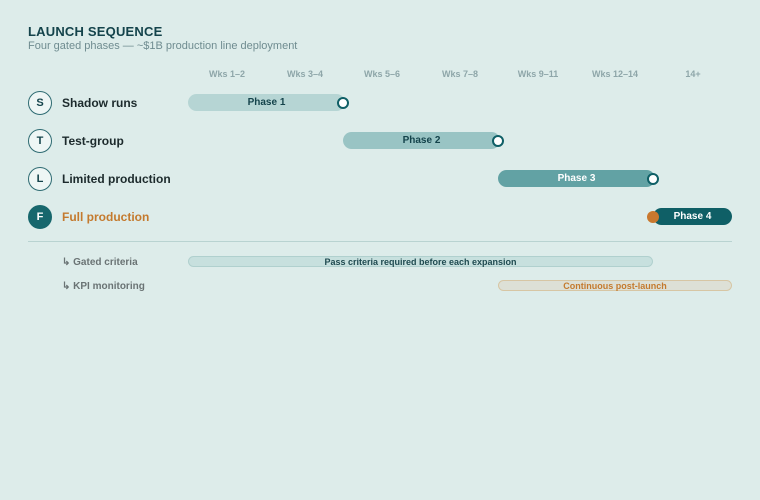  Describe the element at coordinates (116, 179) in the screenshot. I see `phase-label: Limited production` at that location.